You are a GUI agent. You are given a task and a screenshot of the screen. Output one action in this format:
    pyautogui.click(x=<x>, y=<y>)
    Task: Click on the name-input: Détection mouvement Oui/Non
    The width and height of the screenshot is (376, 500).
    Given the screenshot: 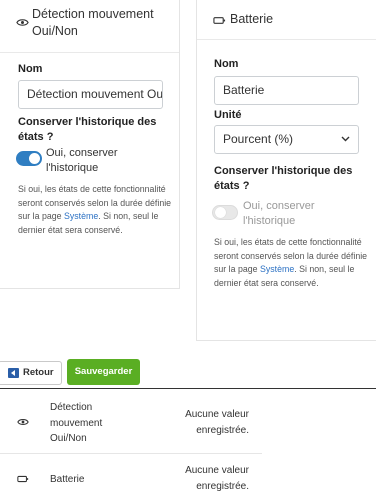 What is the action you would take?
    pyautogui.click(x=90, y=94)
    